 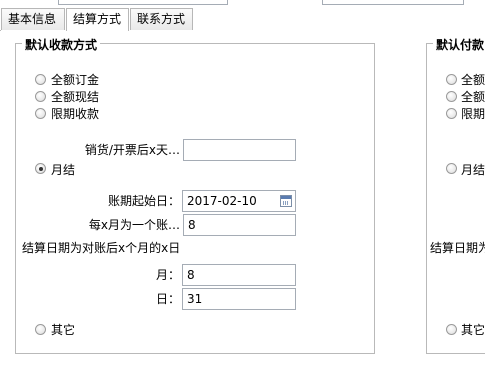 I want to click on months-per-period-input, so click(x=239, y=225).